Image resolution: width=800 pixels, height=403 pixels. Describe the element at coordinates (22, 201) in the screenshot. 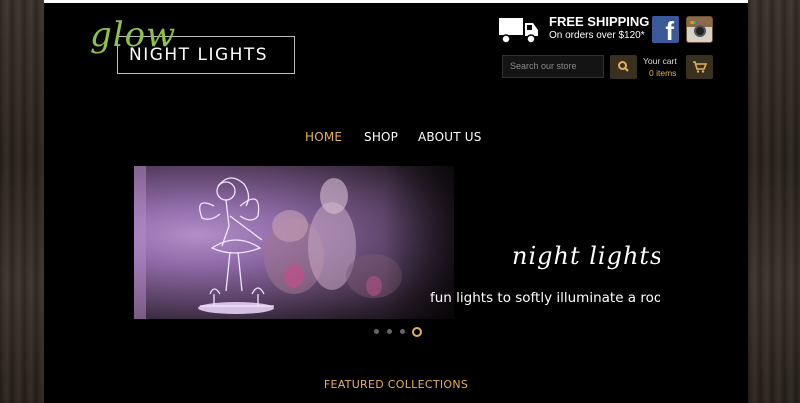

I see `wood-border-left` at that location.